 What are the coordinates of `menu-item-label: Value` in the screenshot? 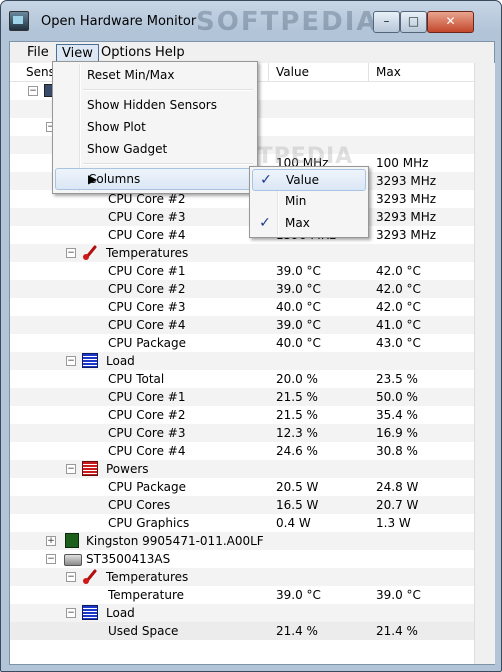 It's located at (302, 180).